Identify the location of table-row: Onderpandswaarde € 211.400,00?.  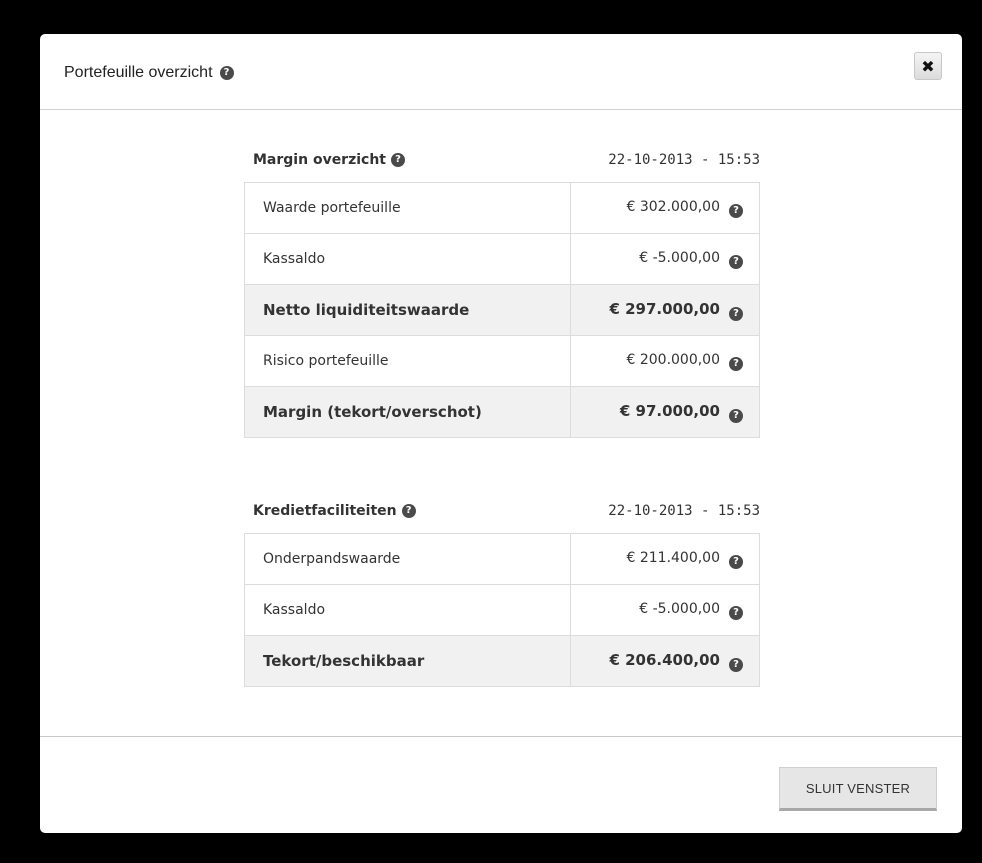
(502, 559).